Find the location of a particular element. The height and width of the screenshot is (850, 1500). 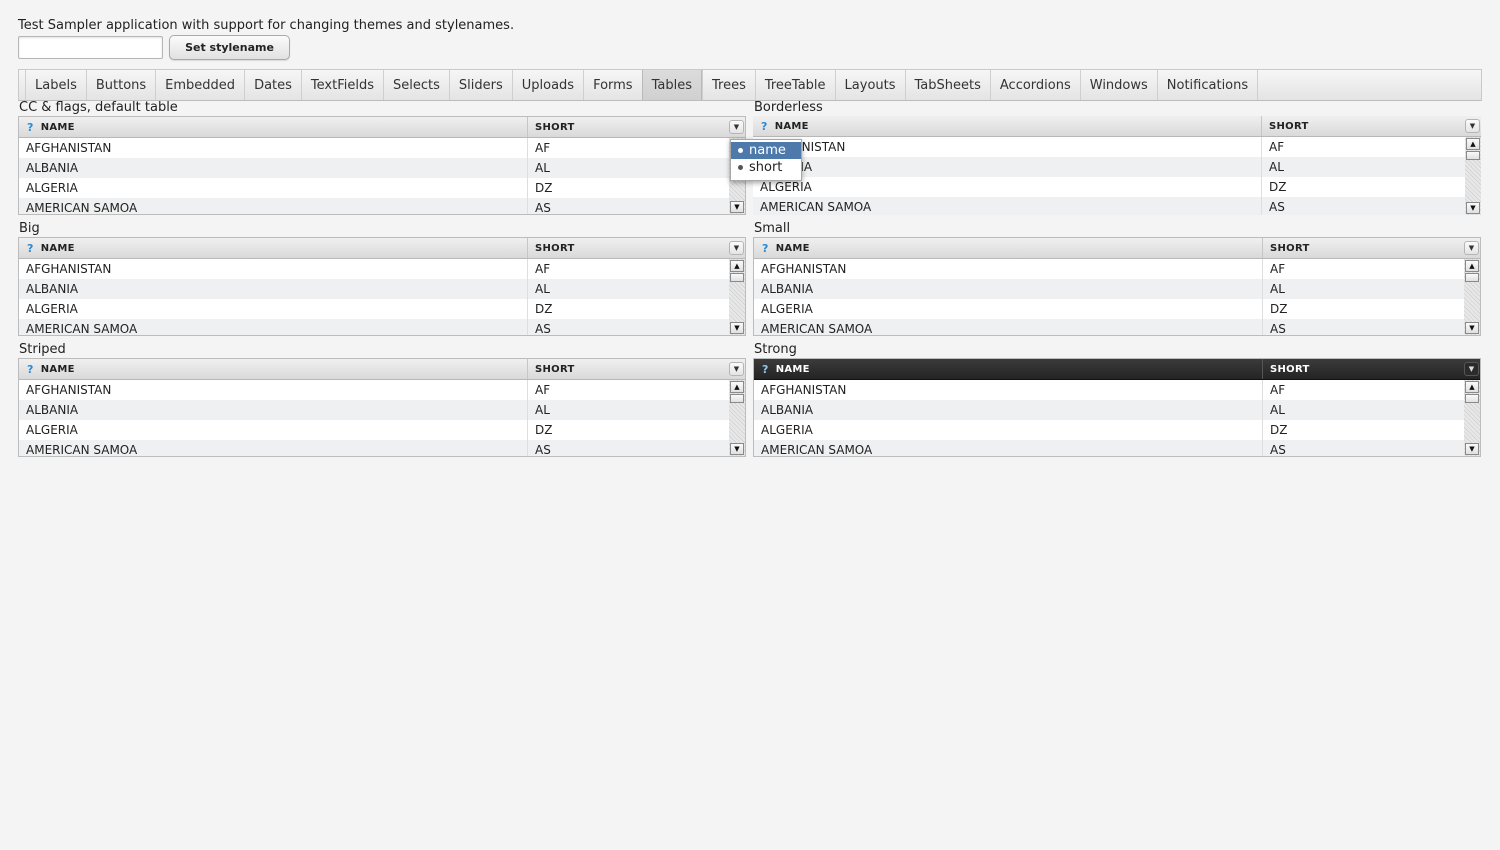

tab-layouts: Layouts is located at coordinates (869, 85).